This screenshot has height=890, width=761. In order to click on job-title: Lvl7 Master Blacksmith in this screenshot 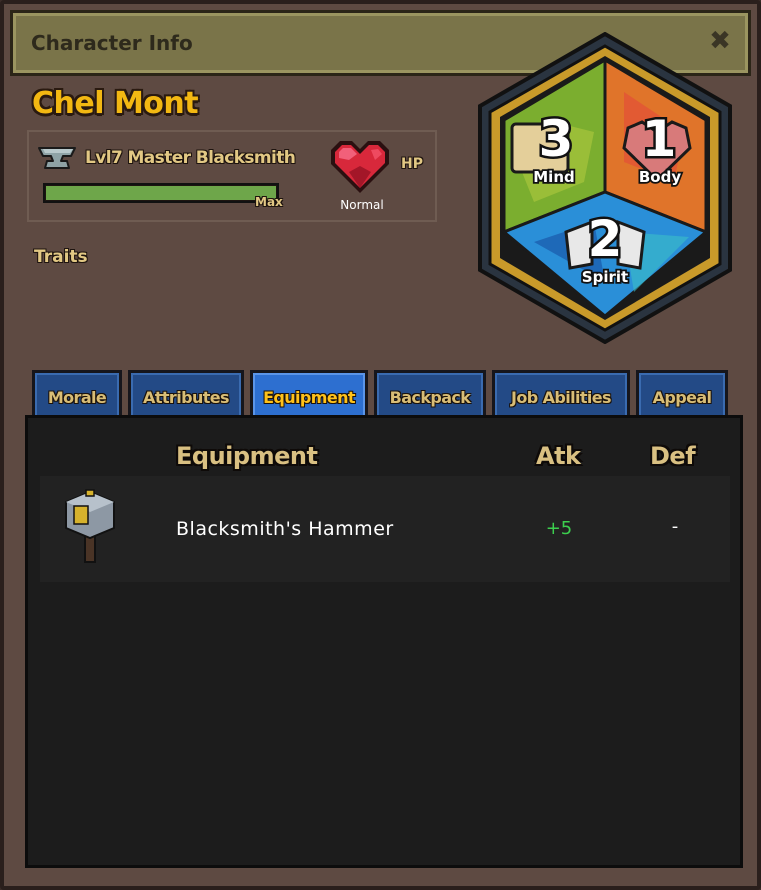, I will do `click(190, 158)`.